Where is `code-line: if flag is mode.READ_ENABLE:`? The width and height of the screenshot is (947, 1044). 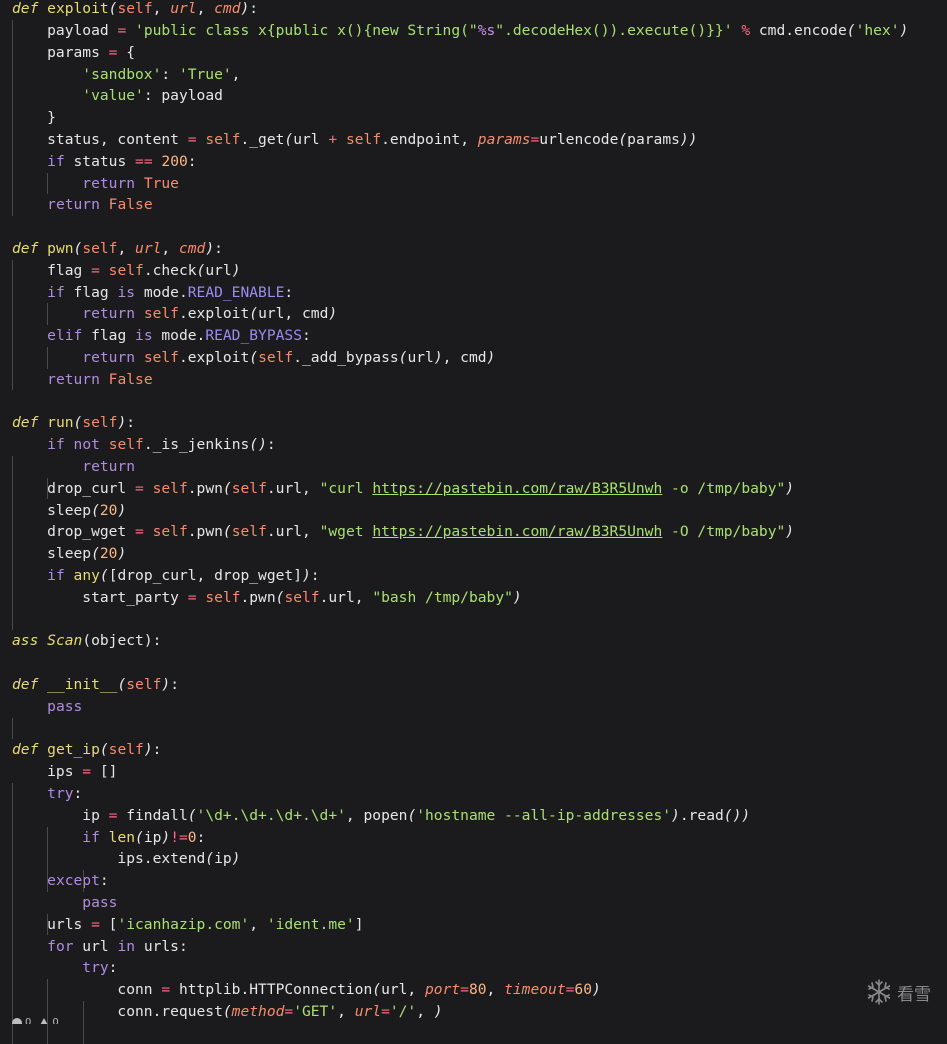 code-line: if flag is mode.READ_ENABLE: is located at coordinates (479, 293).